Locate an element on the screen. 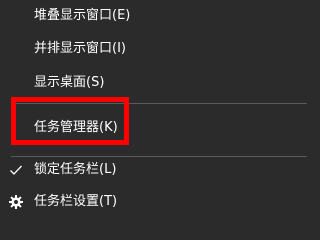  menu-item-lock-taskbar: 锁定任务栏(L) is located at coordinates (159, 170).